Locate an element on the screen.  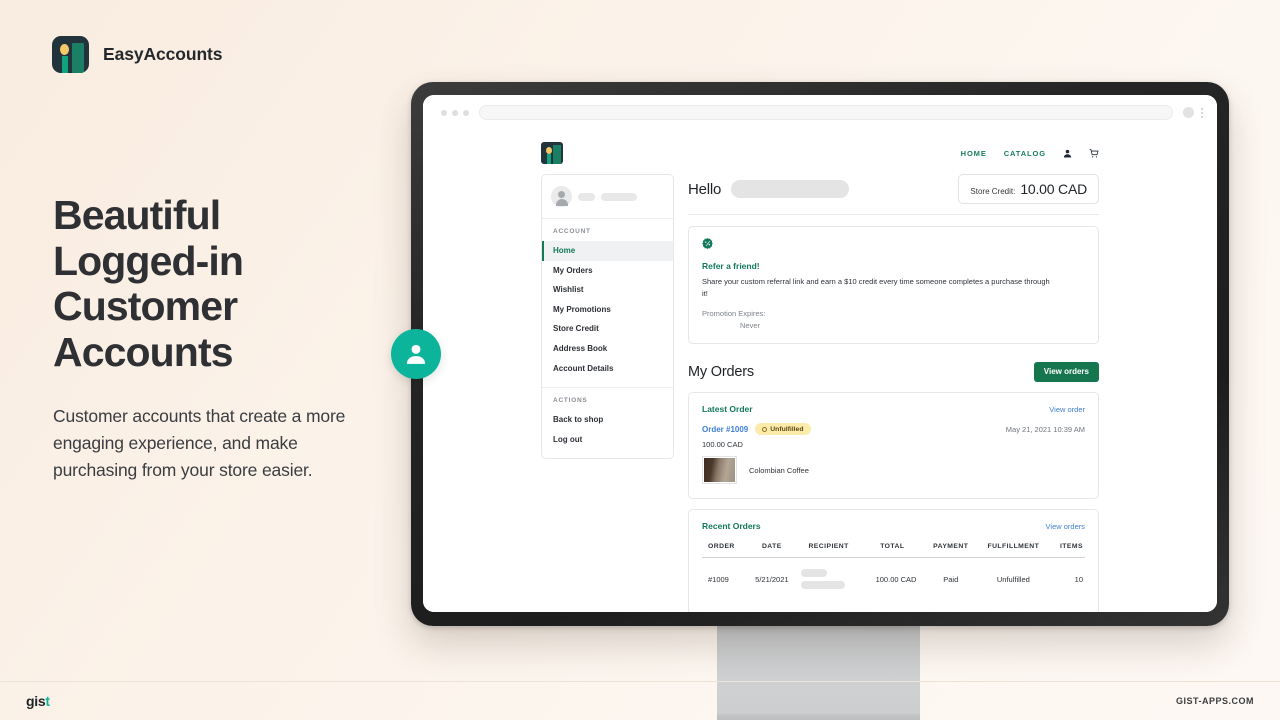
column-date: DATE is located at coordinates (771, 549).